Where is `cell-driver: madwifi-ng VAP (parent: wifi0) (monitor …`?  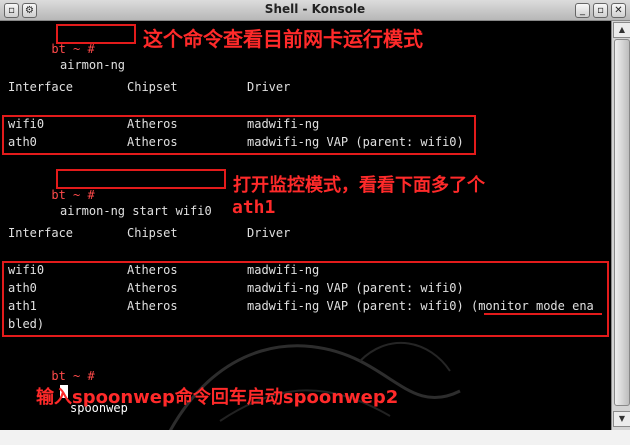
cell-driver: madwifi-ng VAP (parent: wifi0) (monitor … is located at coordinates (420, 306).